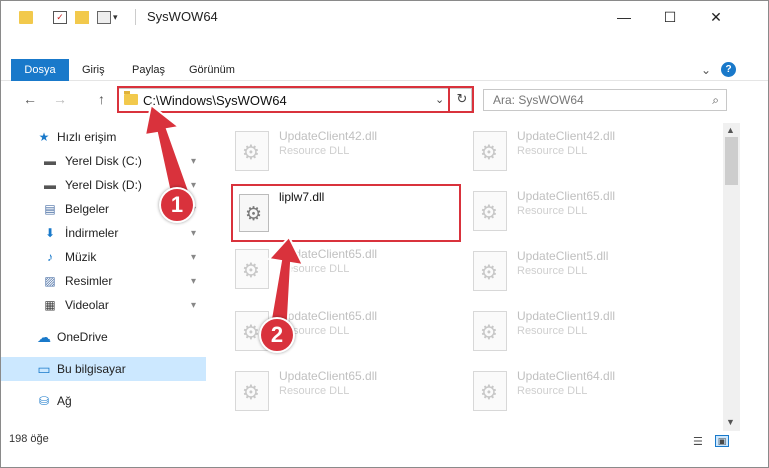 The width and height of the screenshot is (769, 468). What do you see at coordinates (177, 205) in the screenshot?
I see `callout-step-one: 1` at bounding box center [177, 205].